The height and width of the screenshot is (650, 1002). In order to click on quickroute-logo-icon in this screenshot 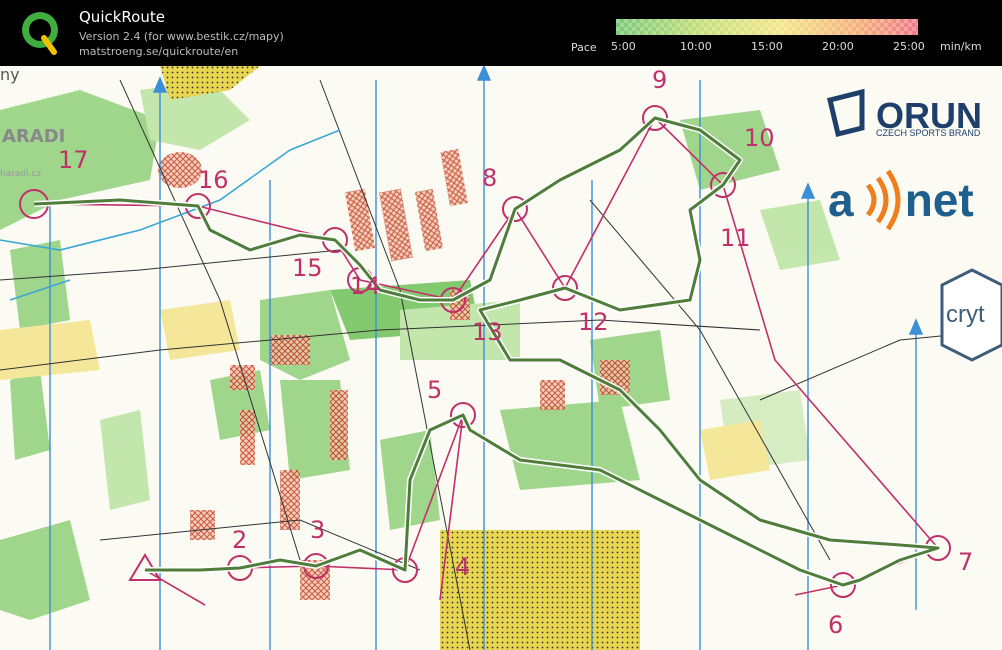, I will do `click(40, 33)`.